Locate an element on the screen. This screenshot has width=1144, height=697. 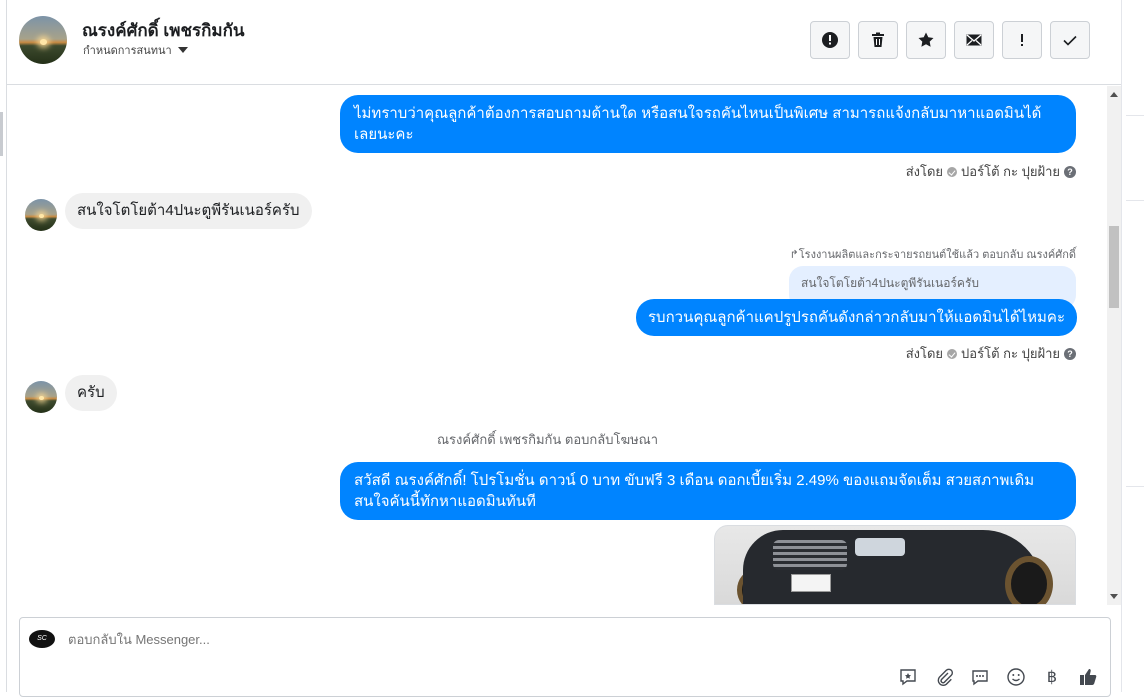
envelope-icon is located at coordinates (974, 40).